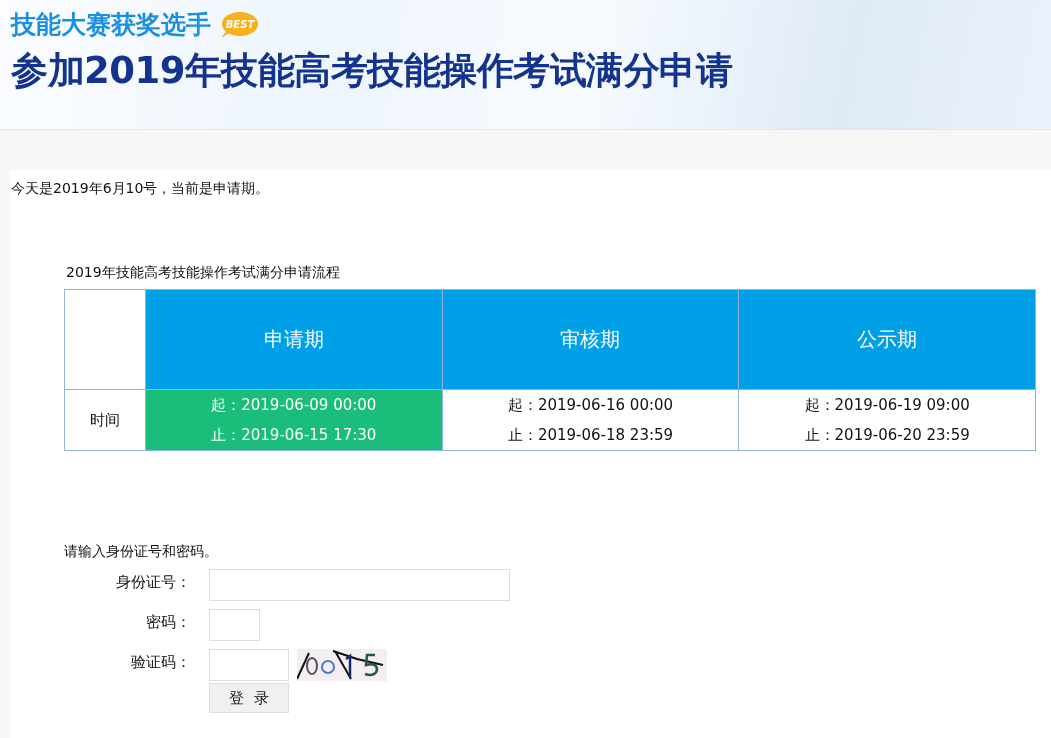 The image size is (1051, 738). Describe the element at coordinates (153, 582) in the screenshot. I see `field-label: 身份证号：` at that location.